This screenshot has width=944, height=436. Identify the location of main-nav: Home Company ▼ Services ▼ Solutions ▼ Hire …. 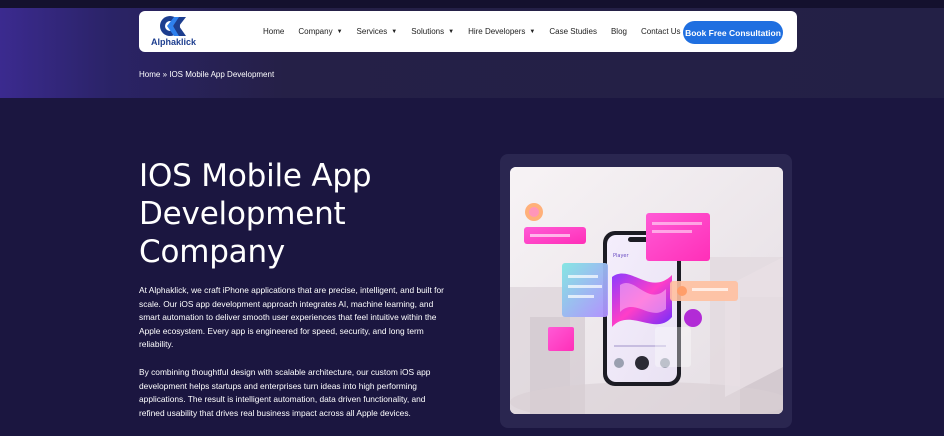
(472, 31).